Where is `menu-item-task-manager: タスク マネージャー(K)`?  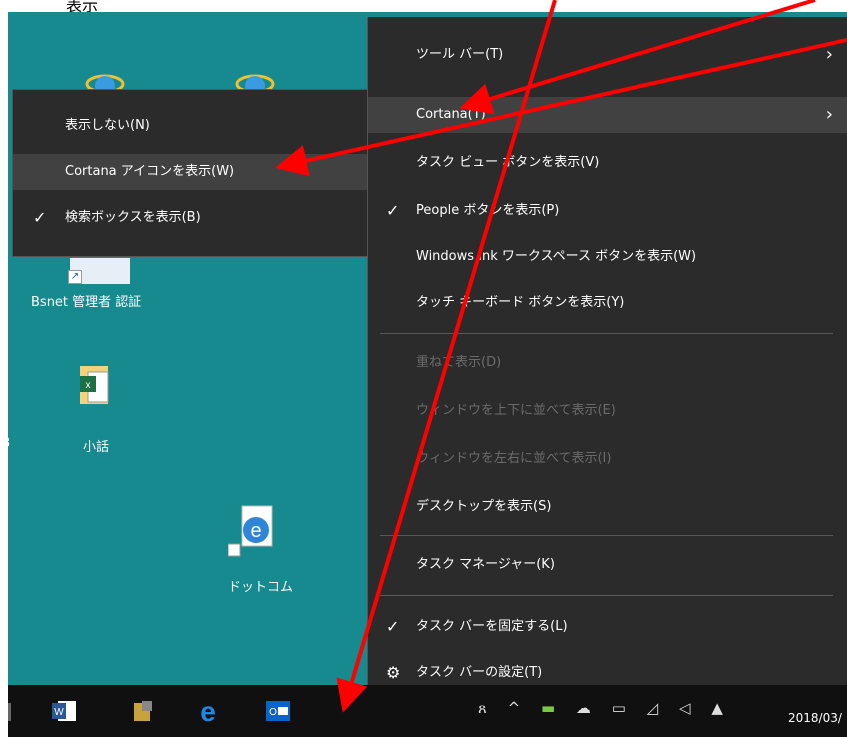
menu-item-task-manager: タスク マネージャー(K) is located at coordinates (607, 565).